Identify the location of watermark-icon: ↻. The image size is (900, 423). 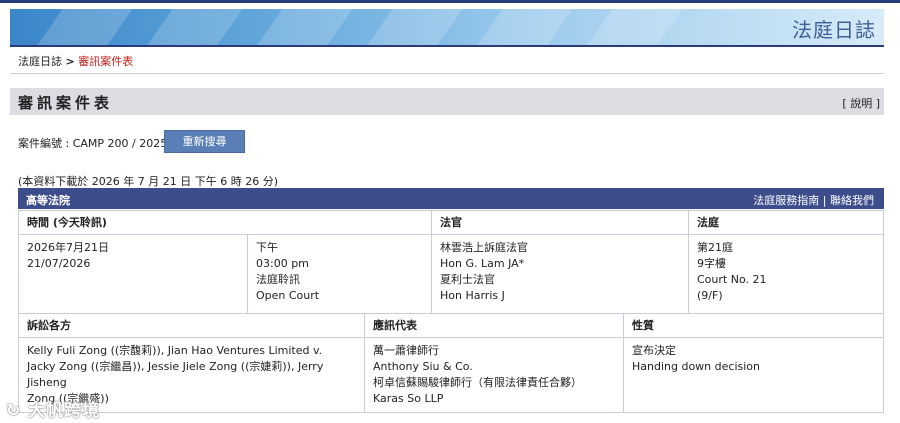
(14, 411).